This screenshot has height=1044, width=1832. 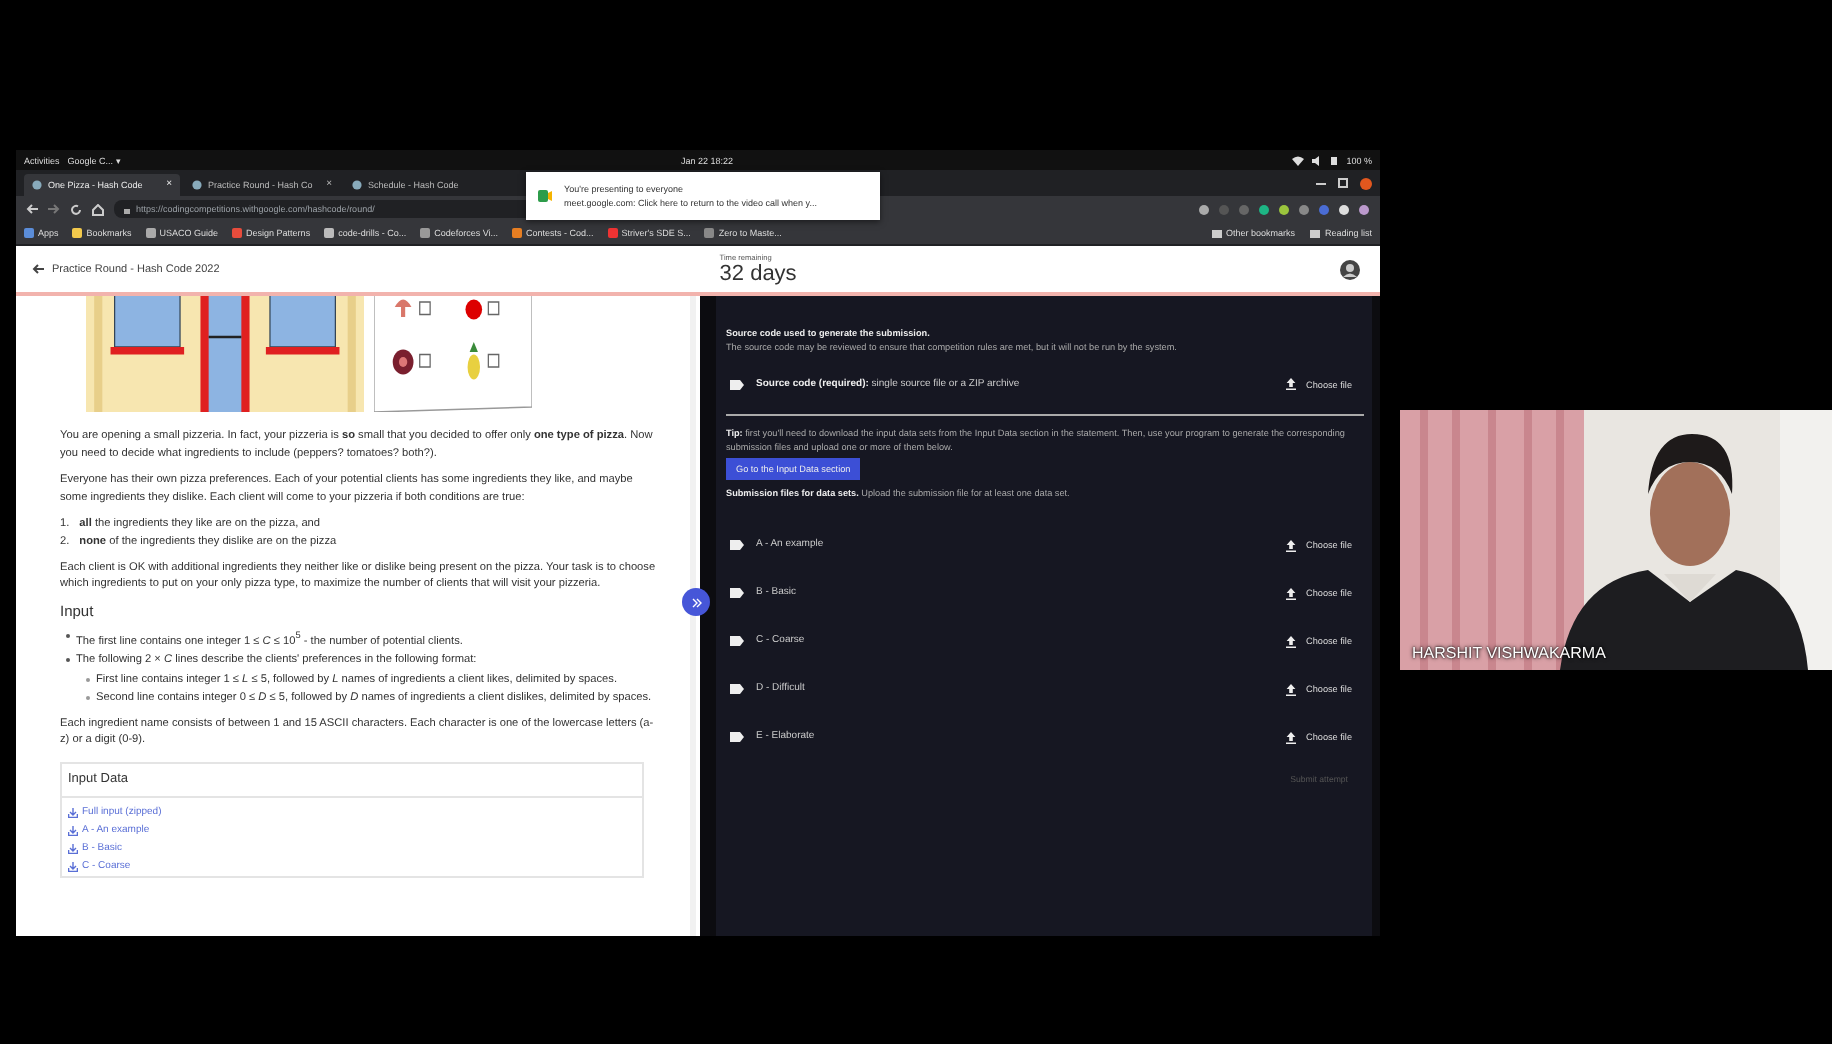 I want to click on reload-icon, so click(x=76, y=209).